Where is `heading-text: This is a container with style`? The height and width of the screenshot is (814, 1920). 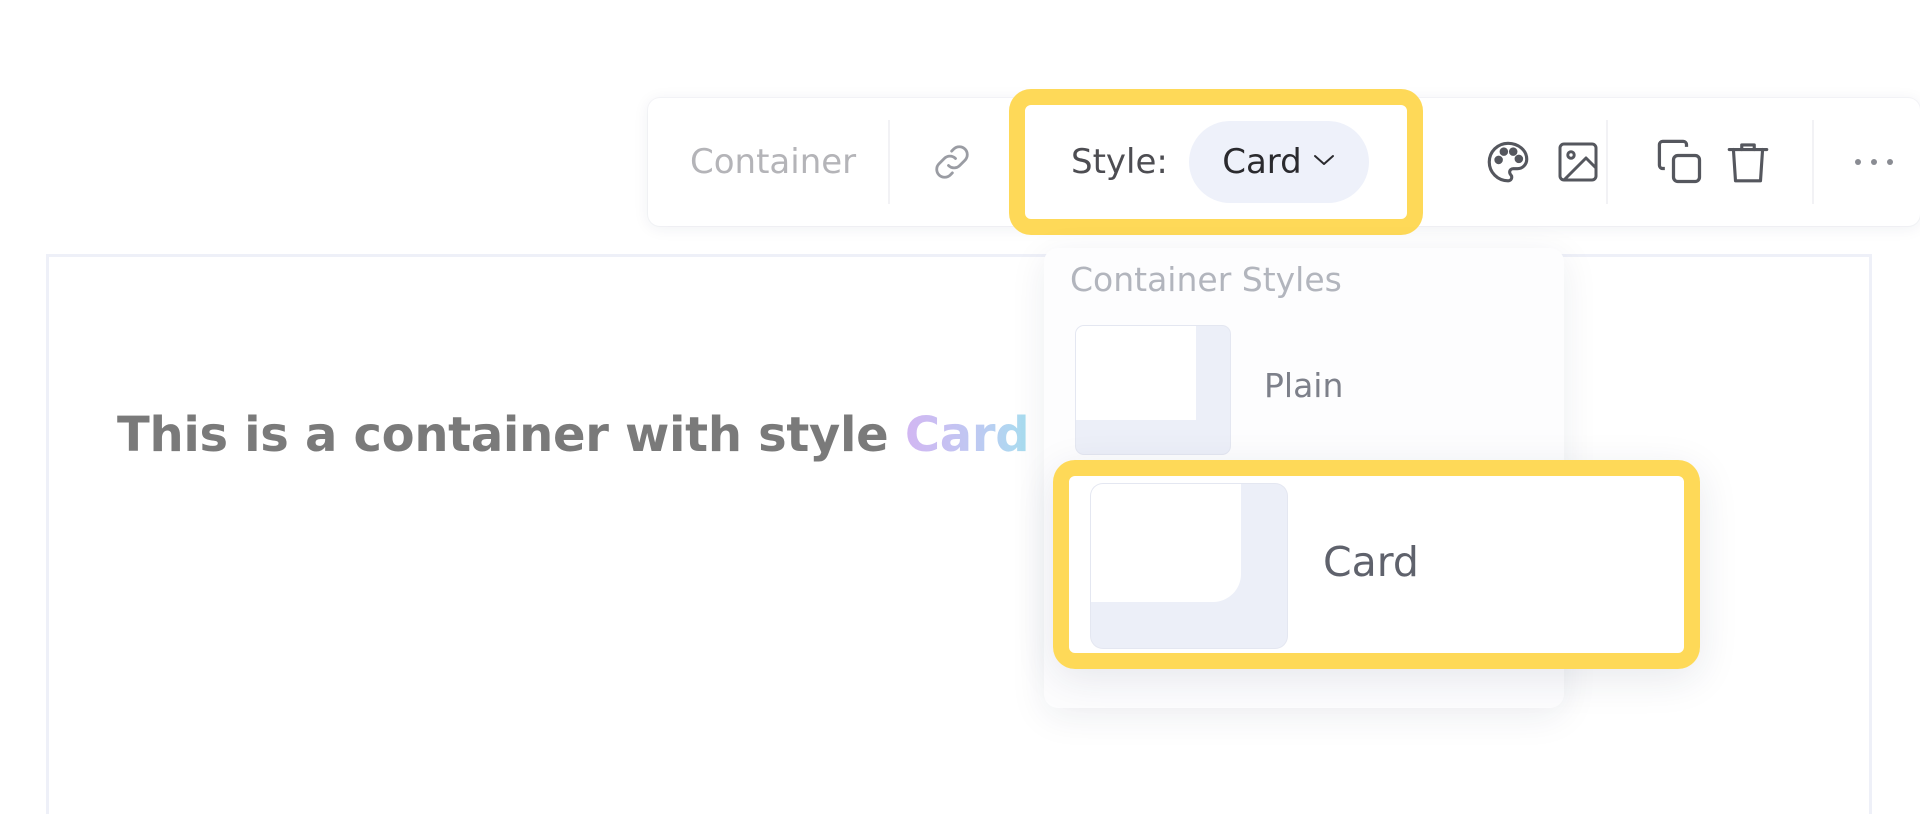
heading-text: This is a container with style is located at coordinates (511, 435).